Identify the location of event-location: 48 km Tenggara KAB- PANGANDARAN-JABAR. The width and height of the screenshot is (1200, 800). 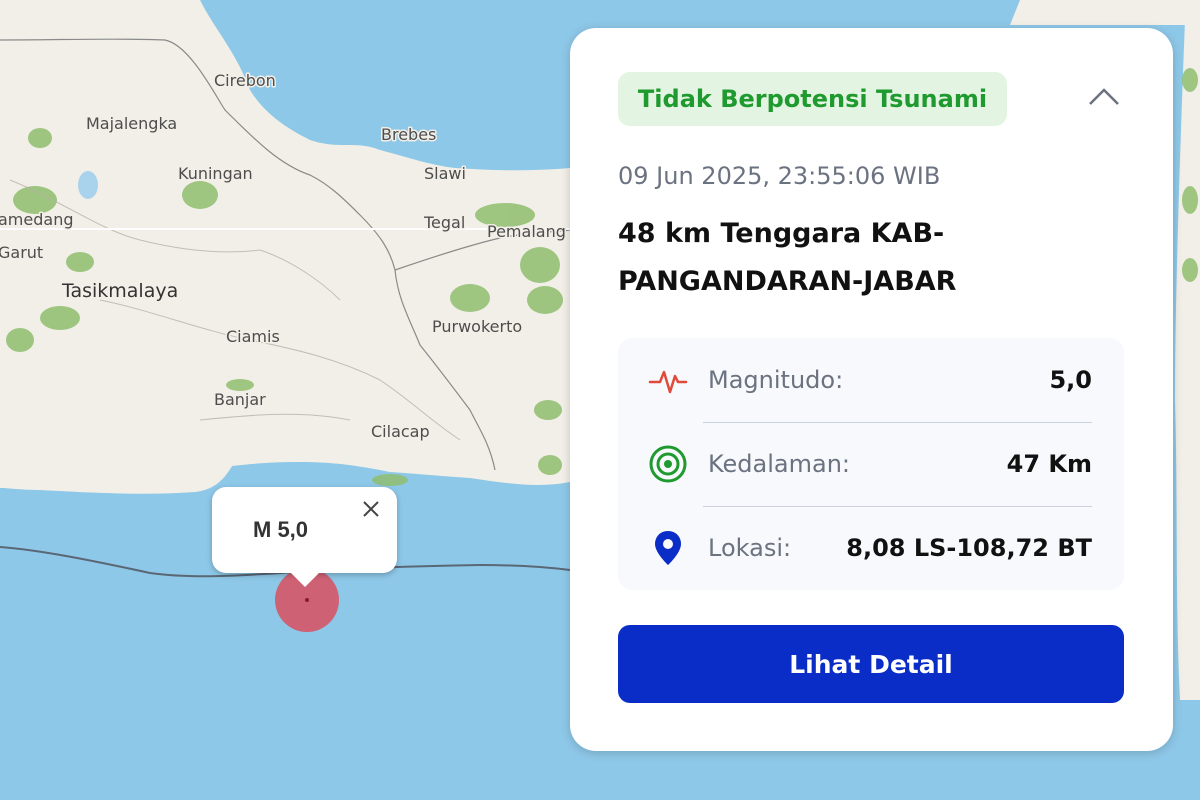
(818, 258).